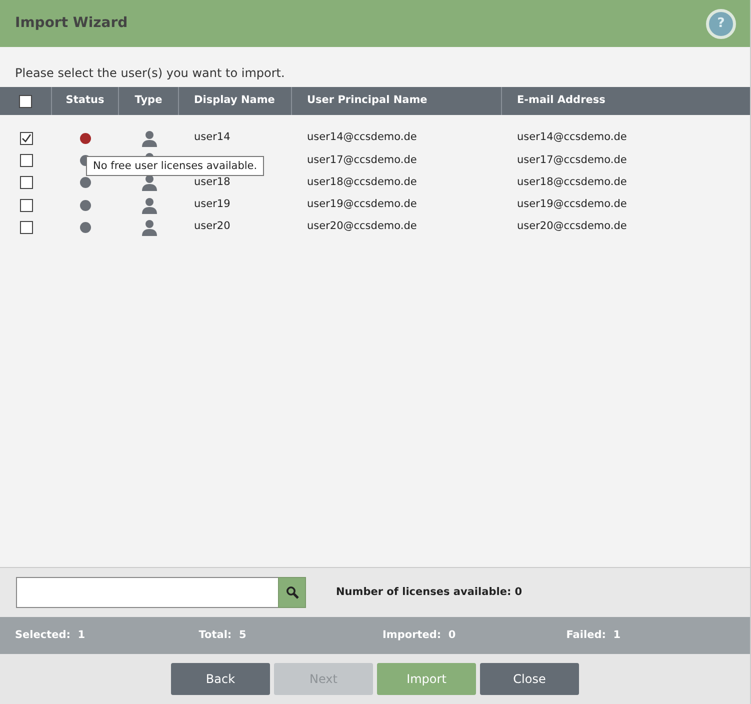  Describe the element at coordinates (223, 635) in the screenshot. I see `stat-text: Total: 5` at that location.